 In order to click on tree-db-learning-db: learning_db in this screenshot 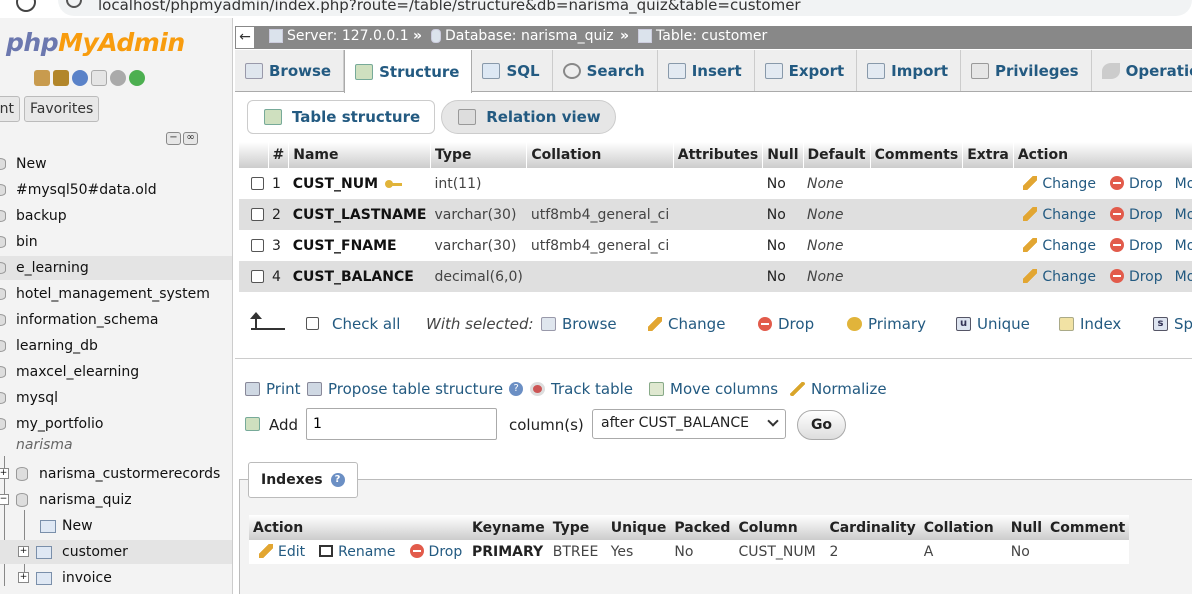, I will do `click(116, 346)`.